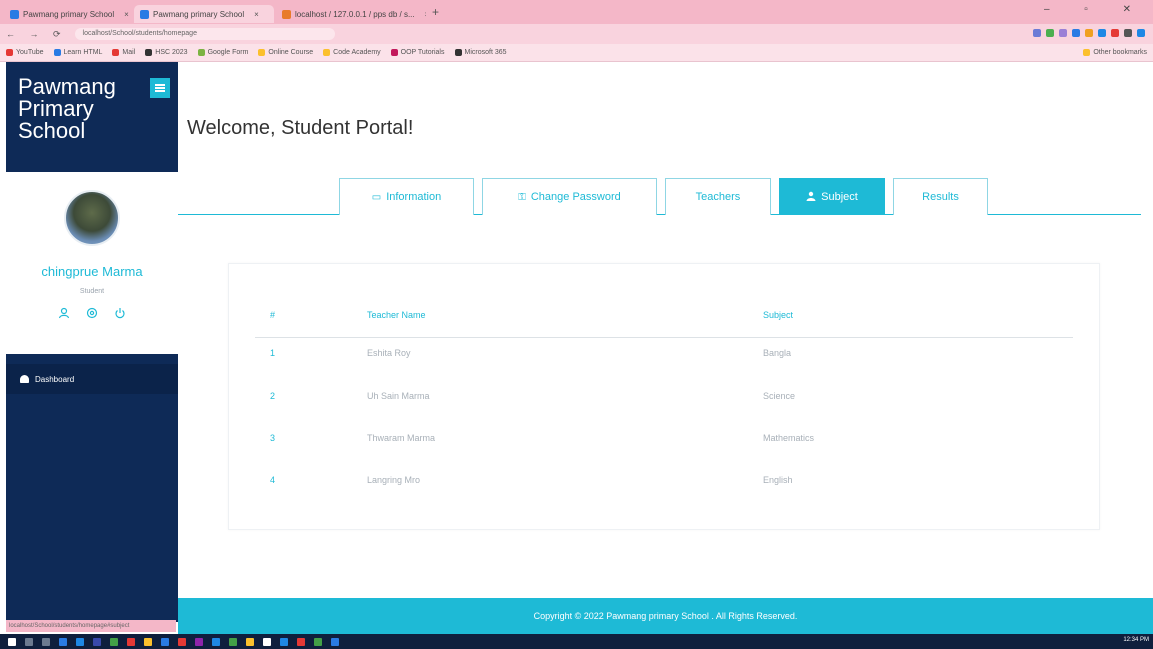 This screenshot has width=1153, height=649. Describe the element at coordinates (92, 218) in the screenshot. I see `avatar` at that location.